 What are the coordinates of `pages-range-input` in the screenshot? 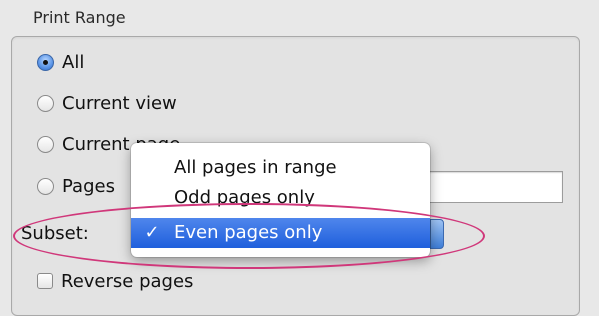 It's located at (489, 187).